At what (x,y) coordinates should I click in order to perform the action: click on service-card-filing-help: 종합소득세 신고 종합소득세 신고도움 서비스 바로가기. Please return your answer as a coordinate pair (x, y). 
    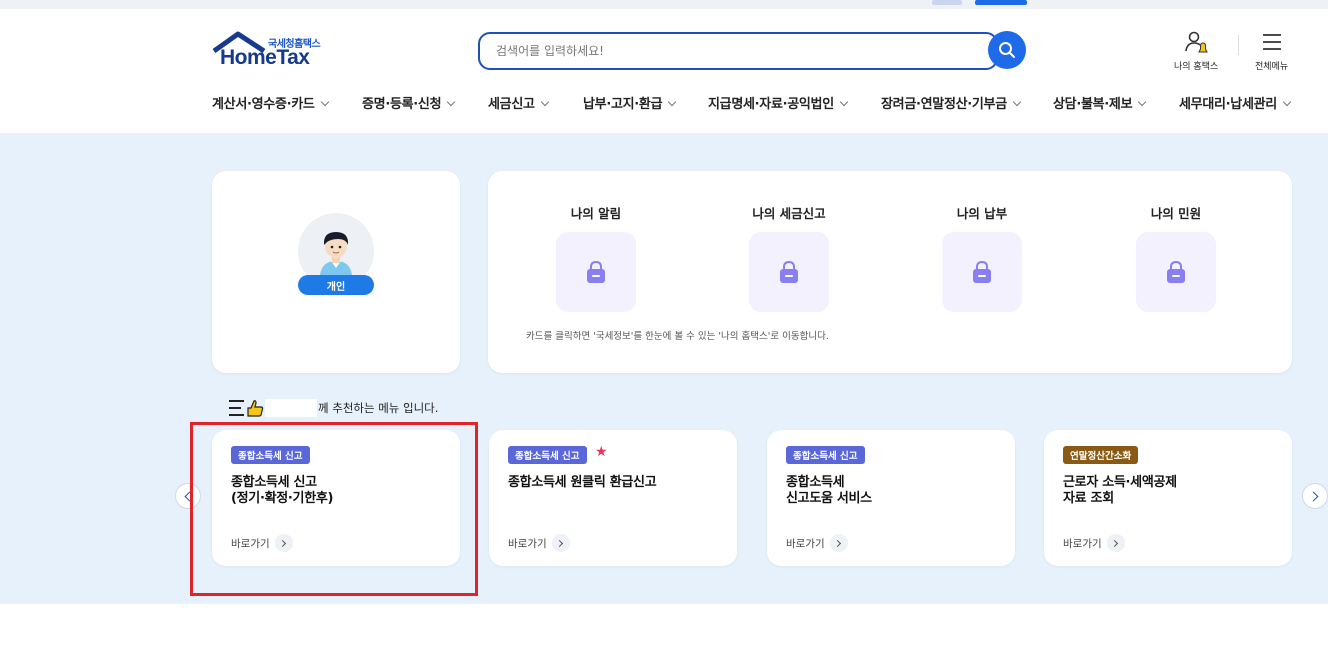
    Looking at the image, I should click on (891, 498).